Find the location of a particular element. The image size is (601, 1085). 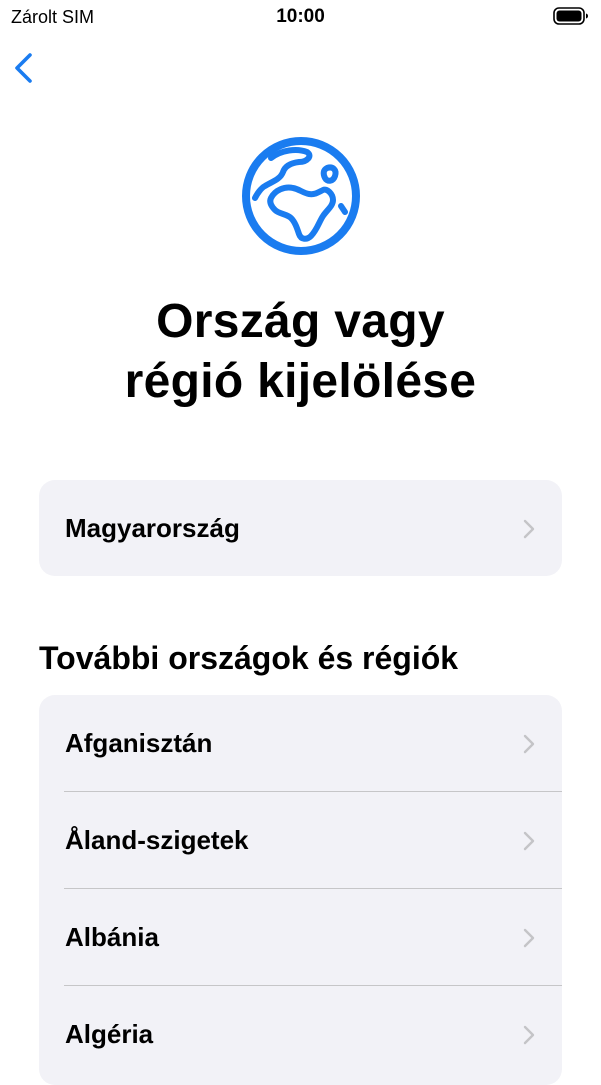

country-label: Albánia is located at coordinates (112, 937).